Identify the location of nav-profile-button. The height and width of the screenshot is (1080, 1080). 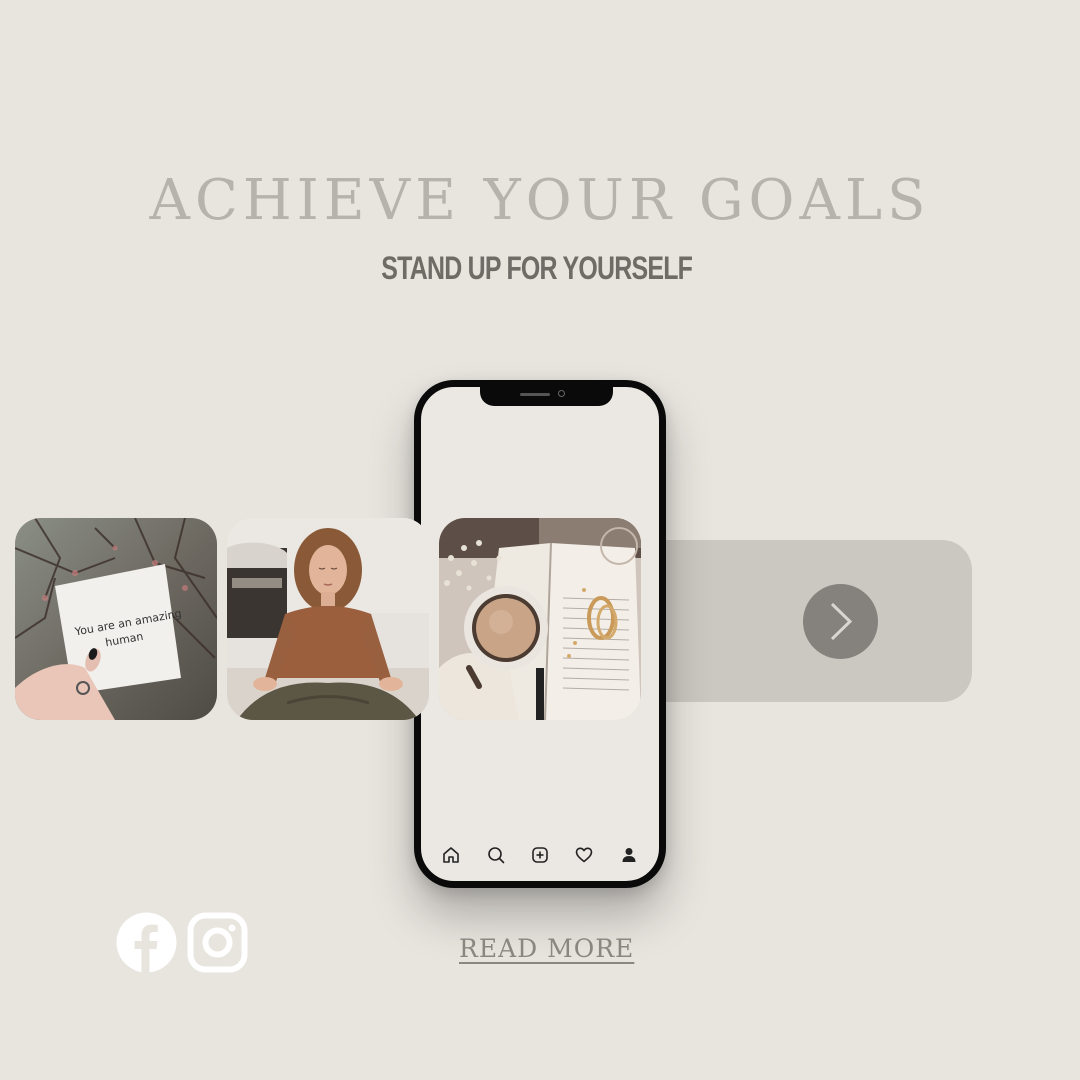
(629, 855).